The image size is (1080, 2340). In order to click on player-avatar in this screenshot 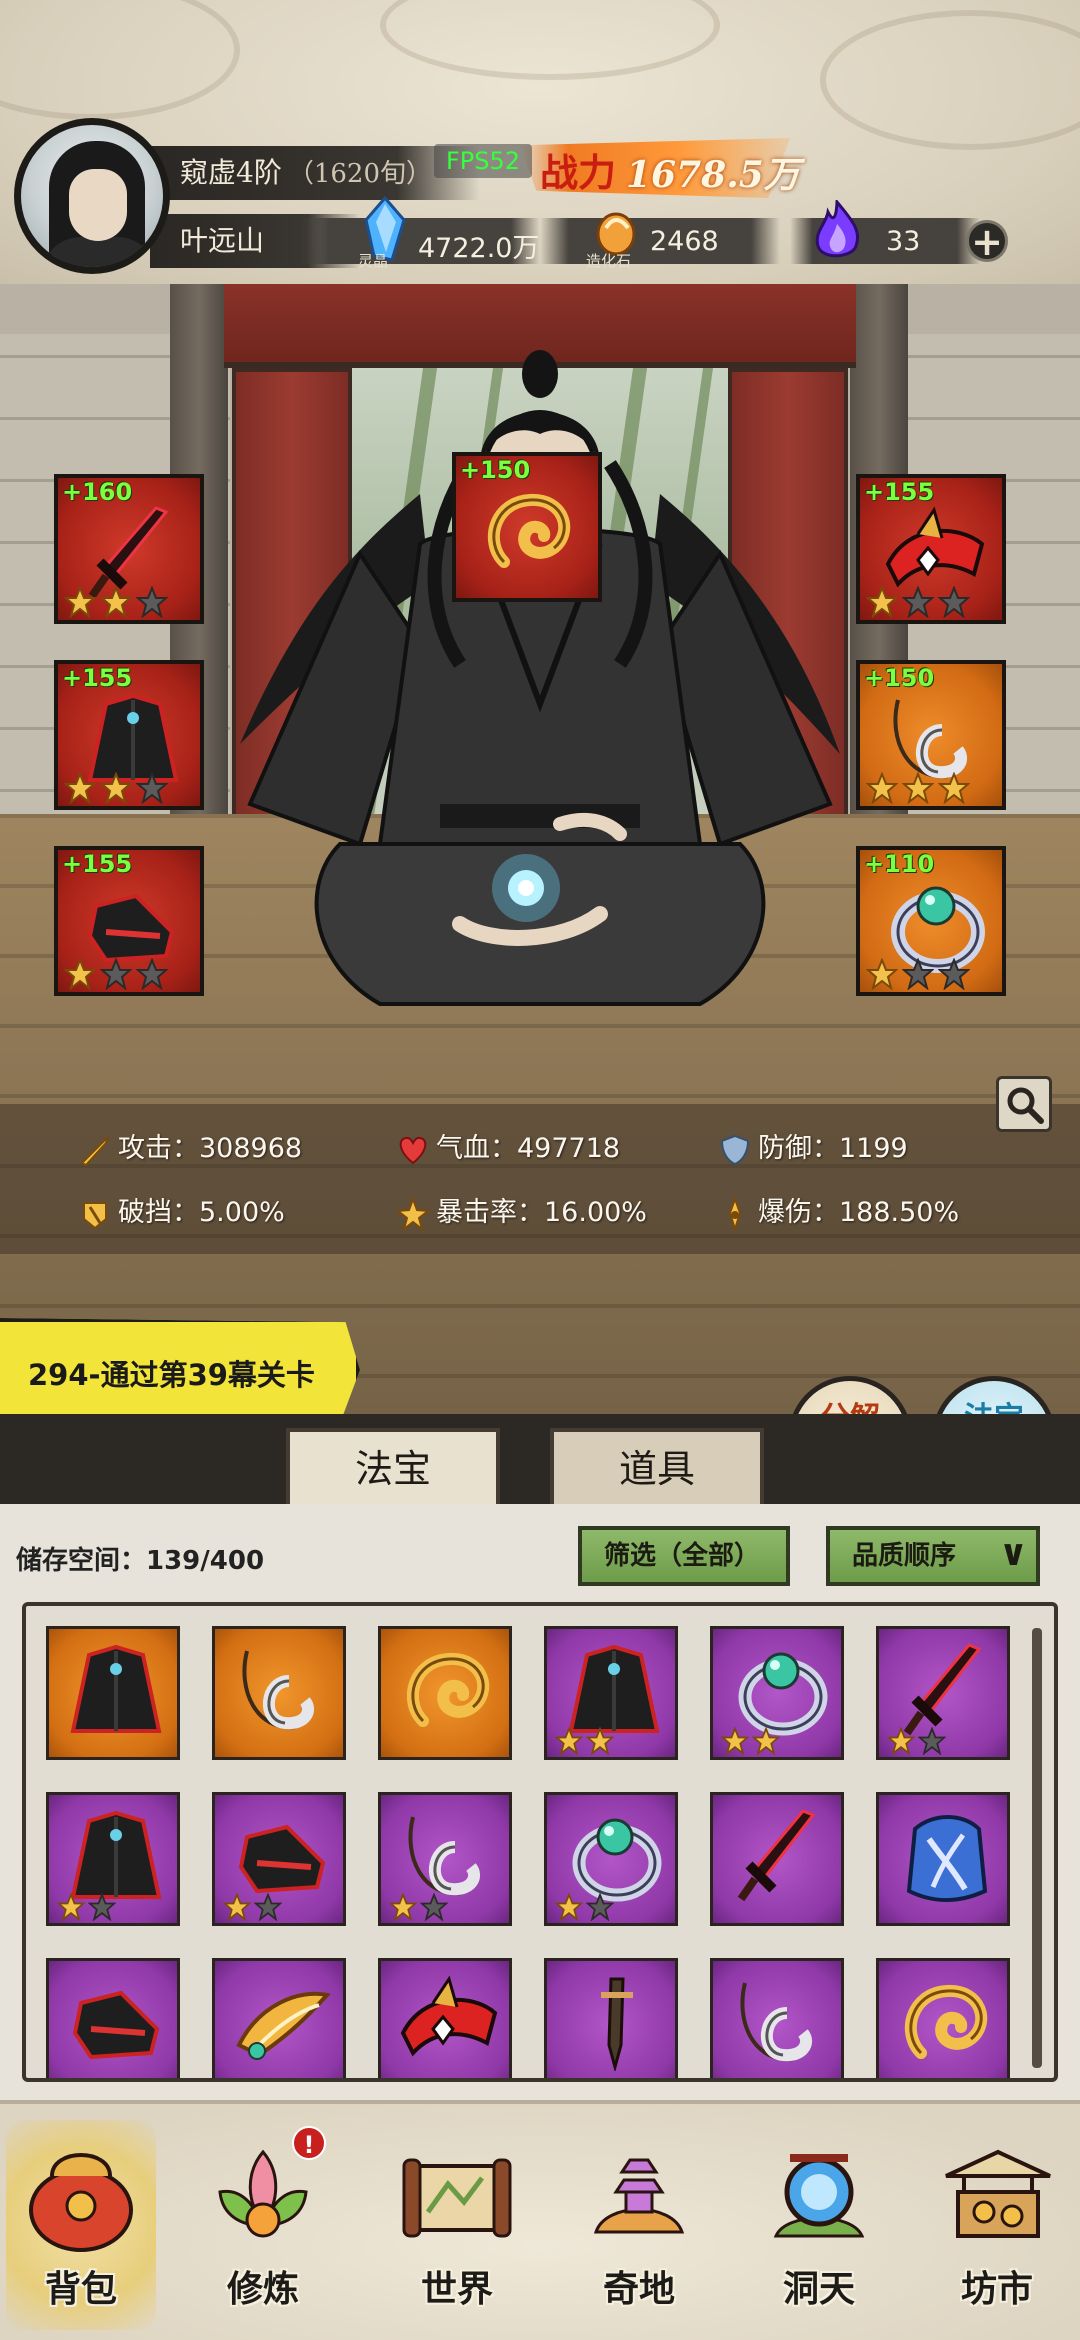, I will do `click(92, 196)`.